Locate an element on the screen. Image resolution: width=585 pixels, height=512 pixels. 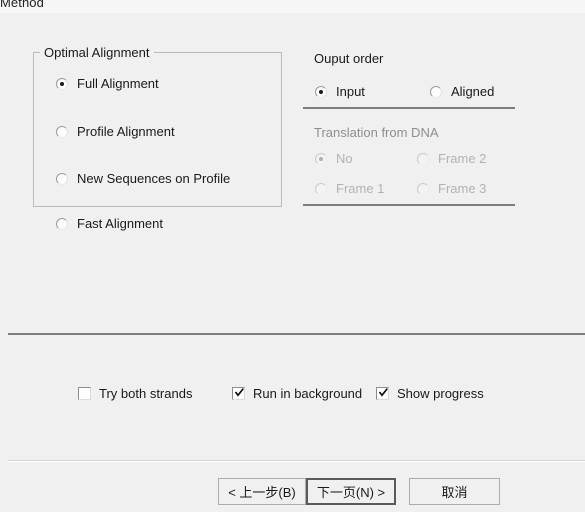
wizard-header-band: Method is located at coordinates (292, 6).